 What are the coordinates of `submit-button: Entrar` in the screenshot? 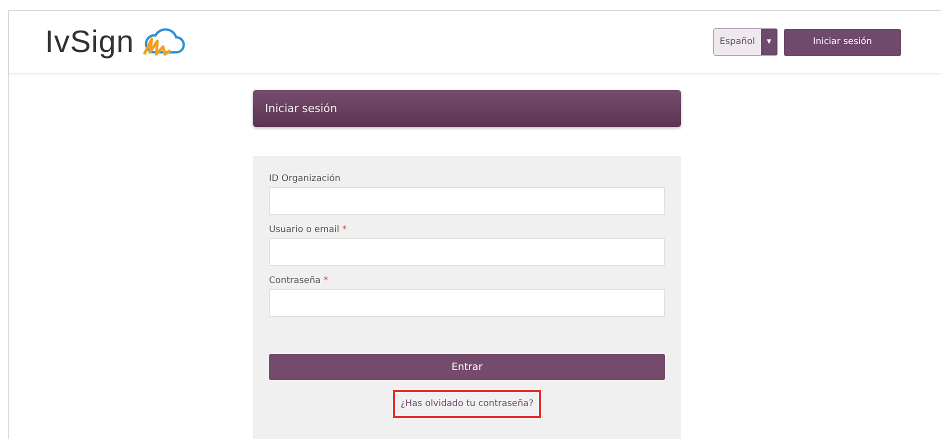 It's located at (467, 367).